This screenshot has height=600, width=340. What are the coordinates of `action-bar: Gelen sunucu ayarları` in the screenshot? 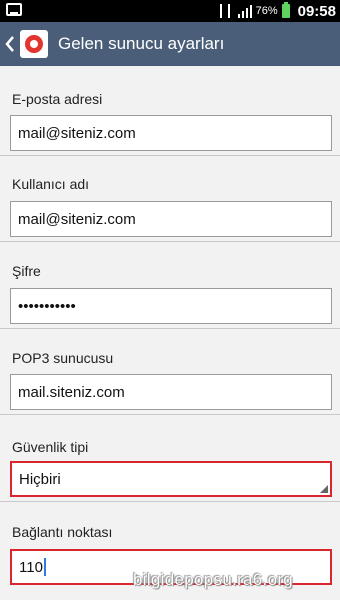 It's located at (170, 44).